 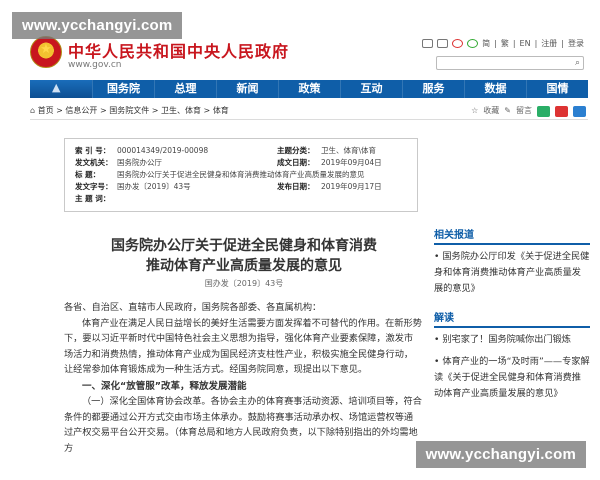 What do you see at coordinates (95, 65) in the screenshot?
I see `site-url: www.gov.cn` at bounding box center [95, 65].